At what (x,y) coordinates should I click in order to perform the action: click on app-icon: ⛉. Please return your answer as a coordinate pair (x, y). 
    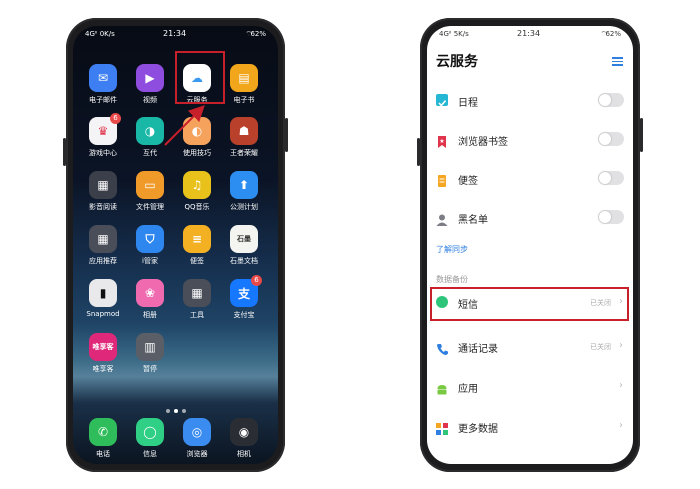
    Looking at the image, I should click on (150, 239).